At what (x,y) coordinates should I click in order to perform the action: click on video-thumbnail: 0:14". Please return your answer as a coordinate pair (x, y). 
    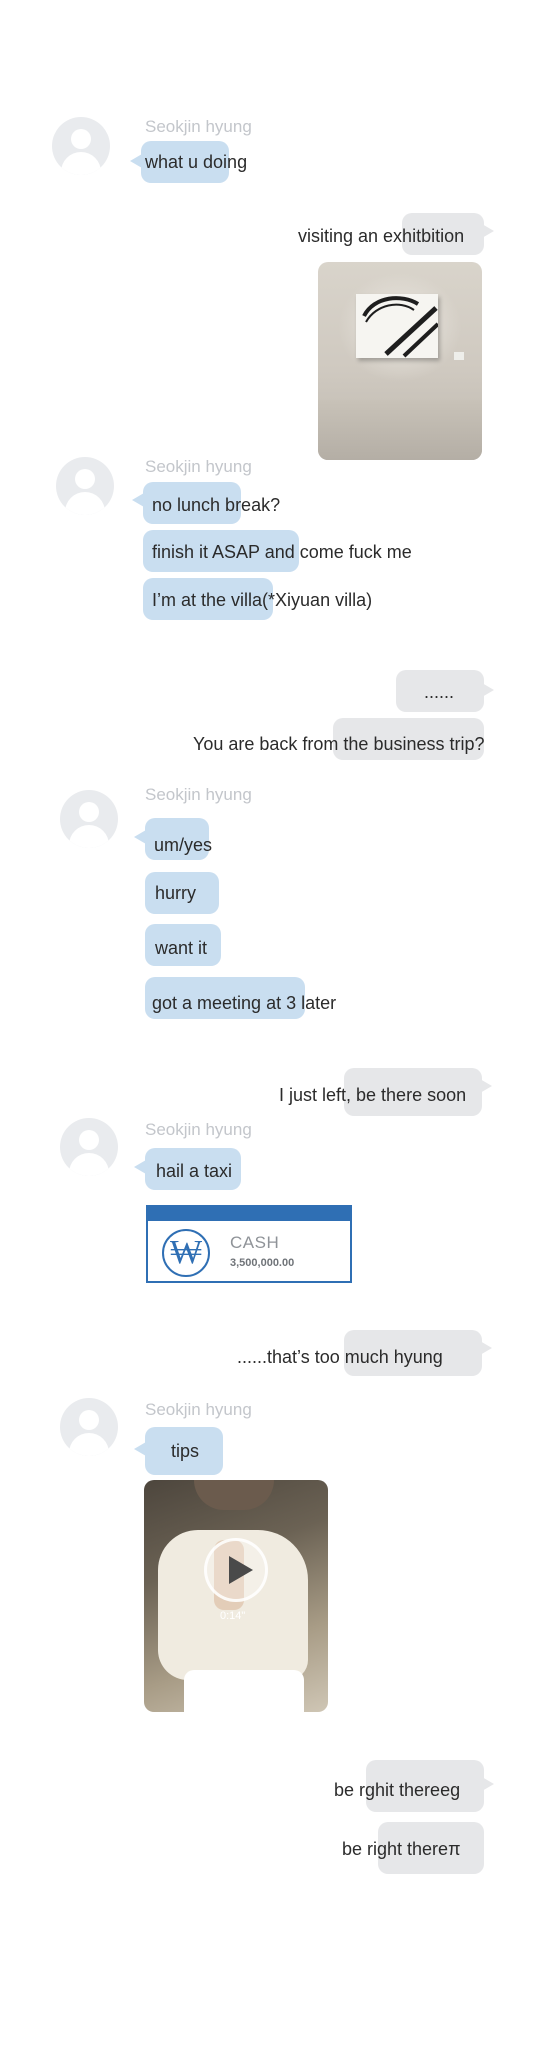
    Looking at the image, I should click on (236, 1596).